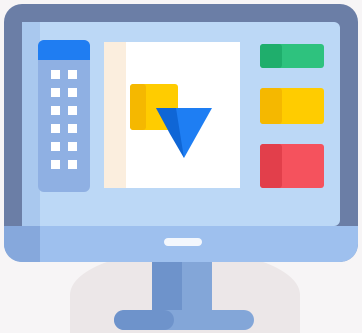  Describe the element at coordinates (183, 242) in the screenshot. I see `power-button` at that location.